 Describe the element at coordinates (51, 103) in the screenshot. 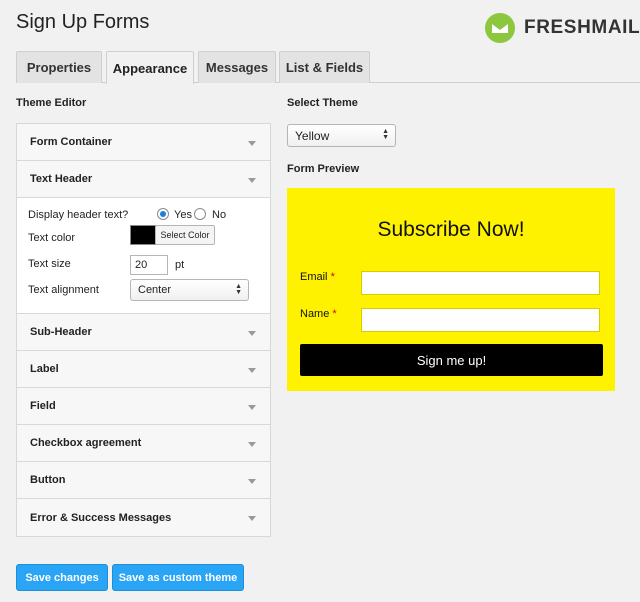

I see `theme-editor-heading: Theme Editor` at that location.